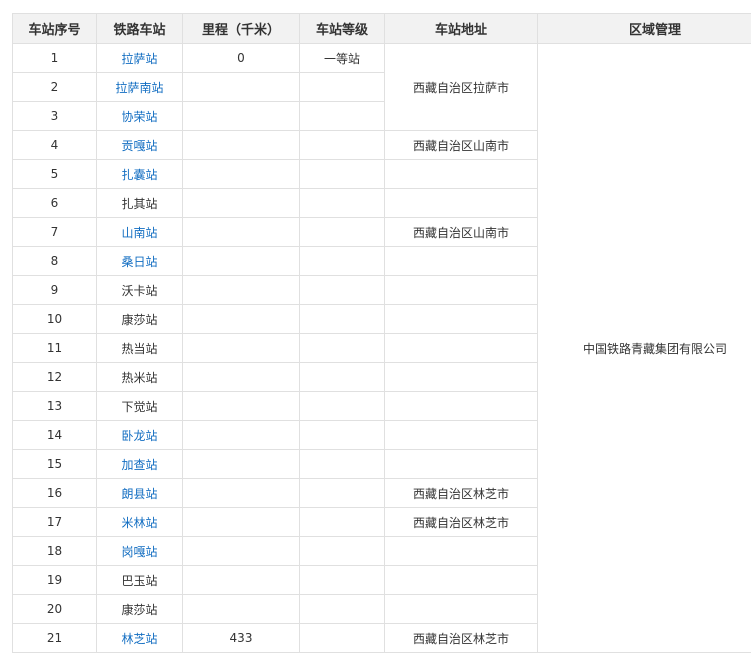 The image size is (751, 653). I want to click on station-number-cell: 5, so click(55, 174).